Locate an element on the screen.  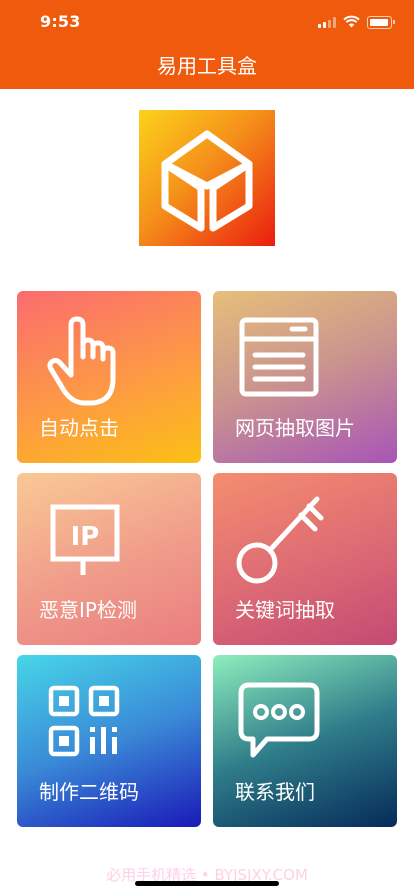
tile-contact-us: 联系我们 is located at coordinates (305, 741).